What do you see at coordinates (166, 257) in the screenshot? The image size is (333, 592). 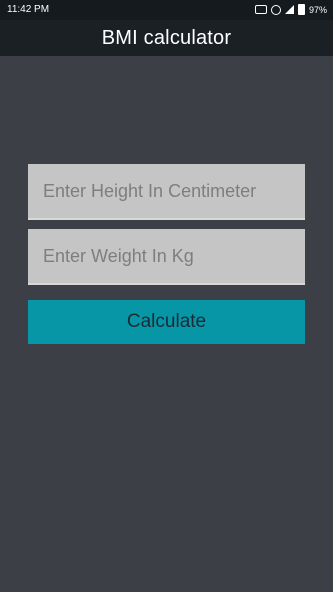 I see `weight-input` at bounding box center [166, 257].